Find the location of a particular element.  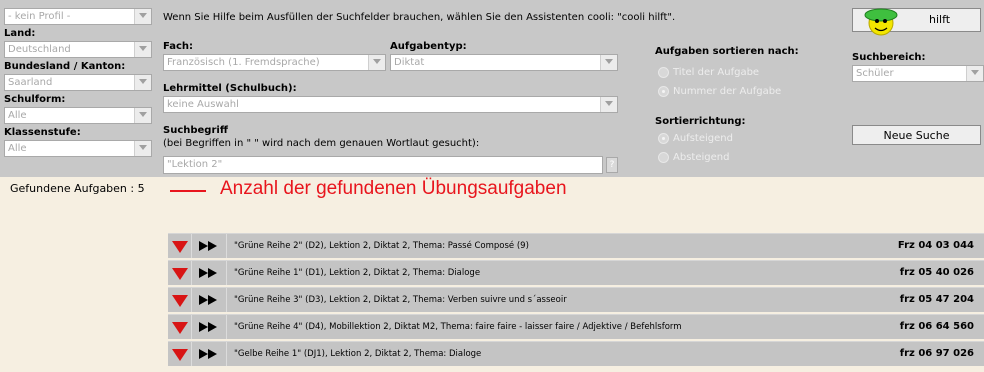

cooli-hilft-button: hilft is located at coordinates (916, 22).